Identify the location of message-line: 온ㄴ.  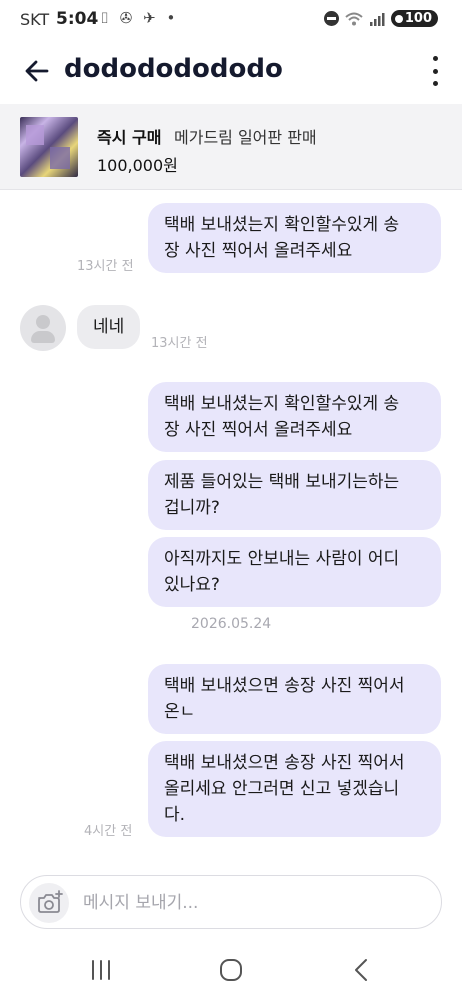
(180, 712).